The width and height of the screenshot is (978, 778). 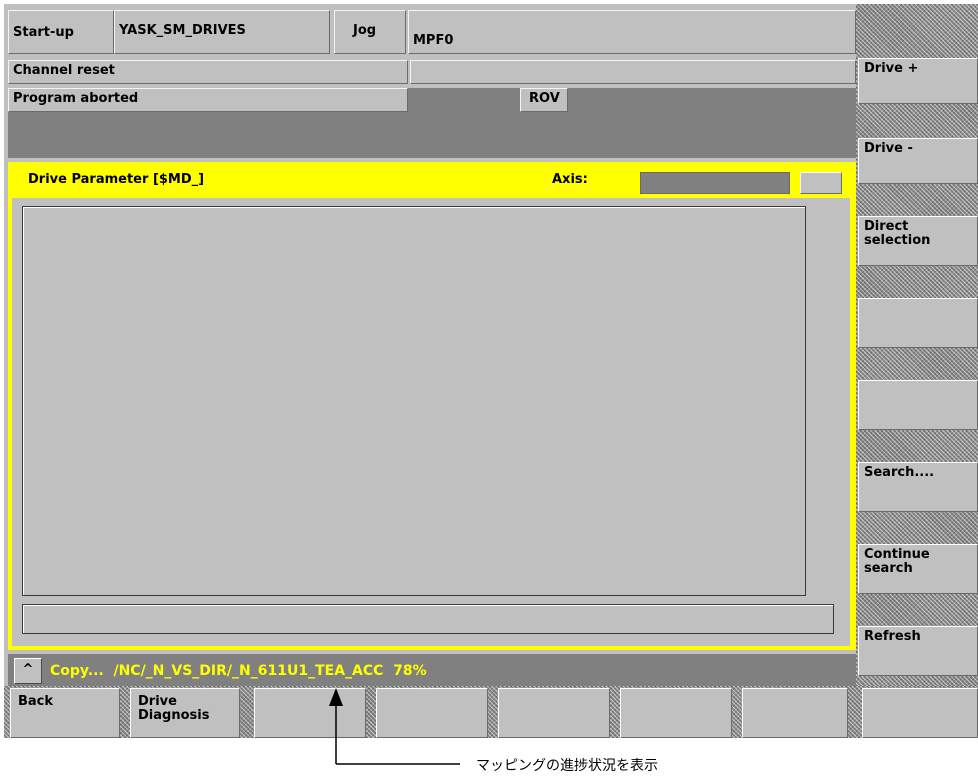 I want to click on callout-arrow, so click(x=394, y=726).